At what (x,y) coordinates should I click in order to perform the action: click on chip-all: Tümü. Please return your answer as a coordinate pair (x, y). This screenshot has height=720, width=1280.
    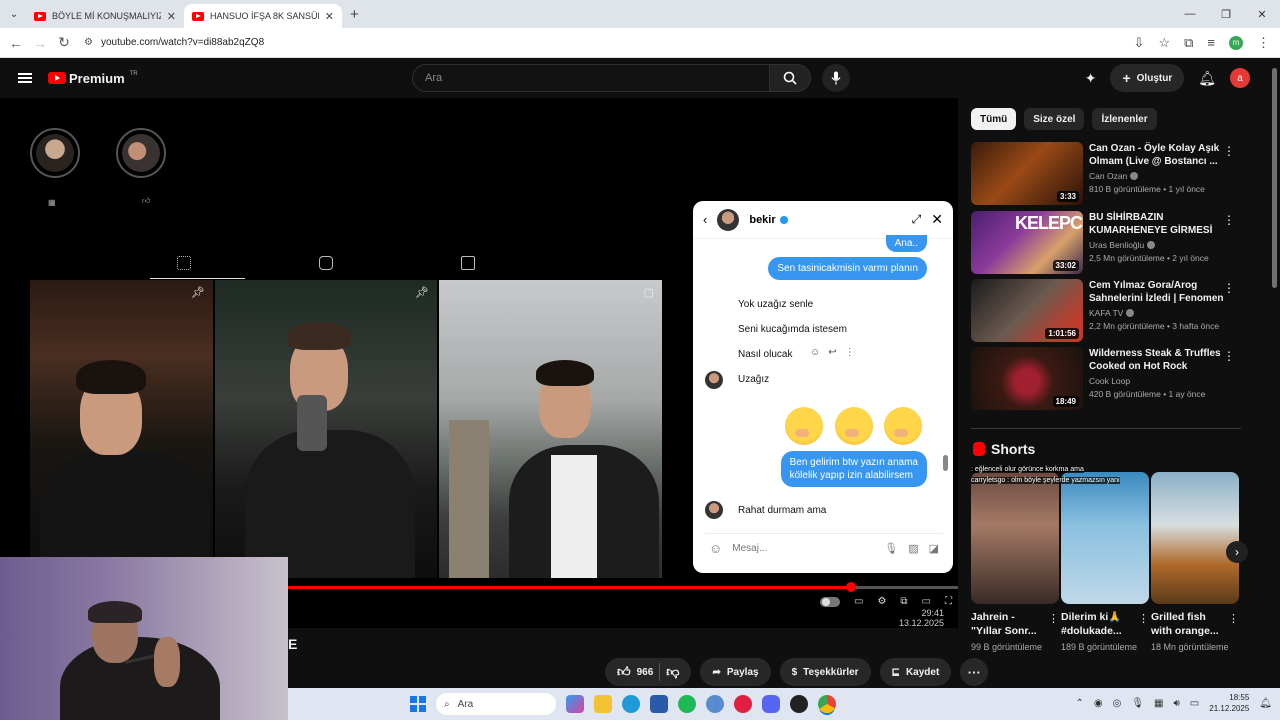
    Looking at the image, I should click on (994, 119).